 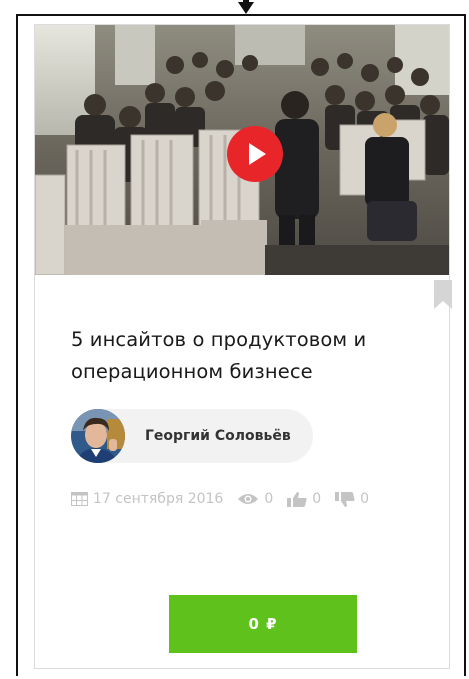 I want to click on play-button, so click(x=255, y=154).